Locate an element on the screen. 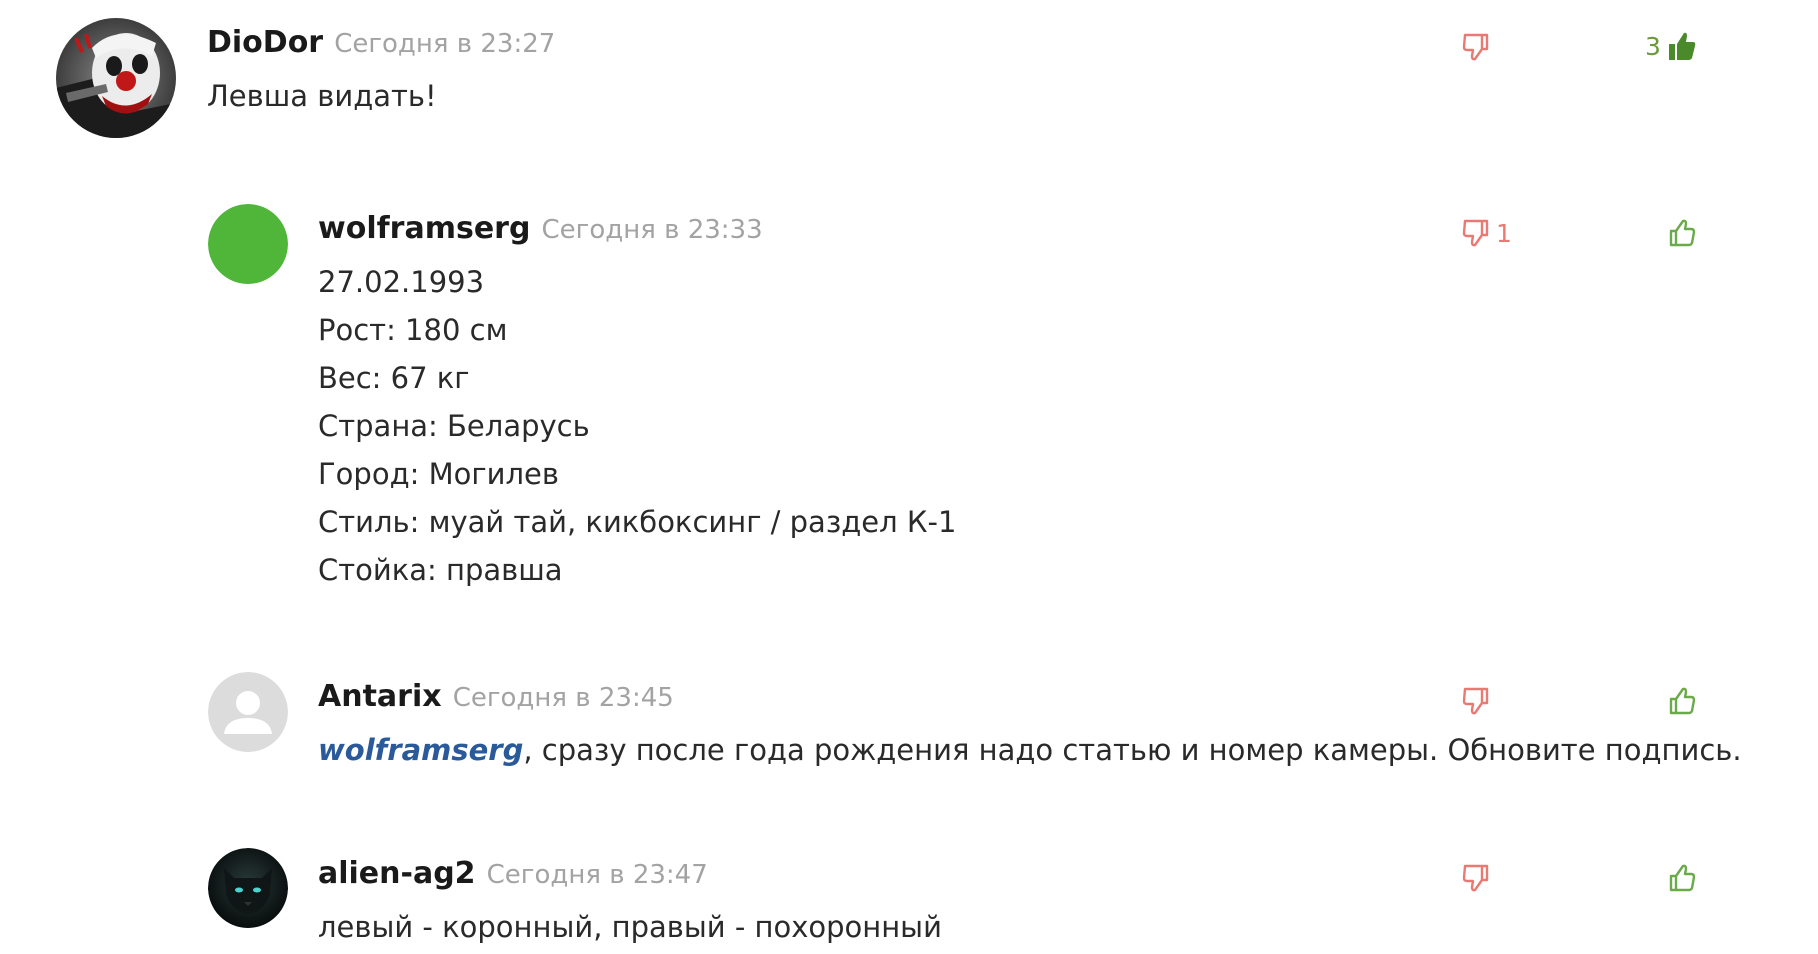  dislike-count: 1 is located at coordinates (1504, 233).